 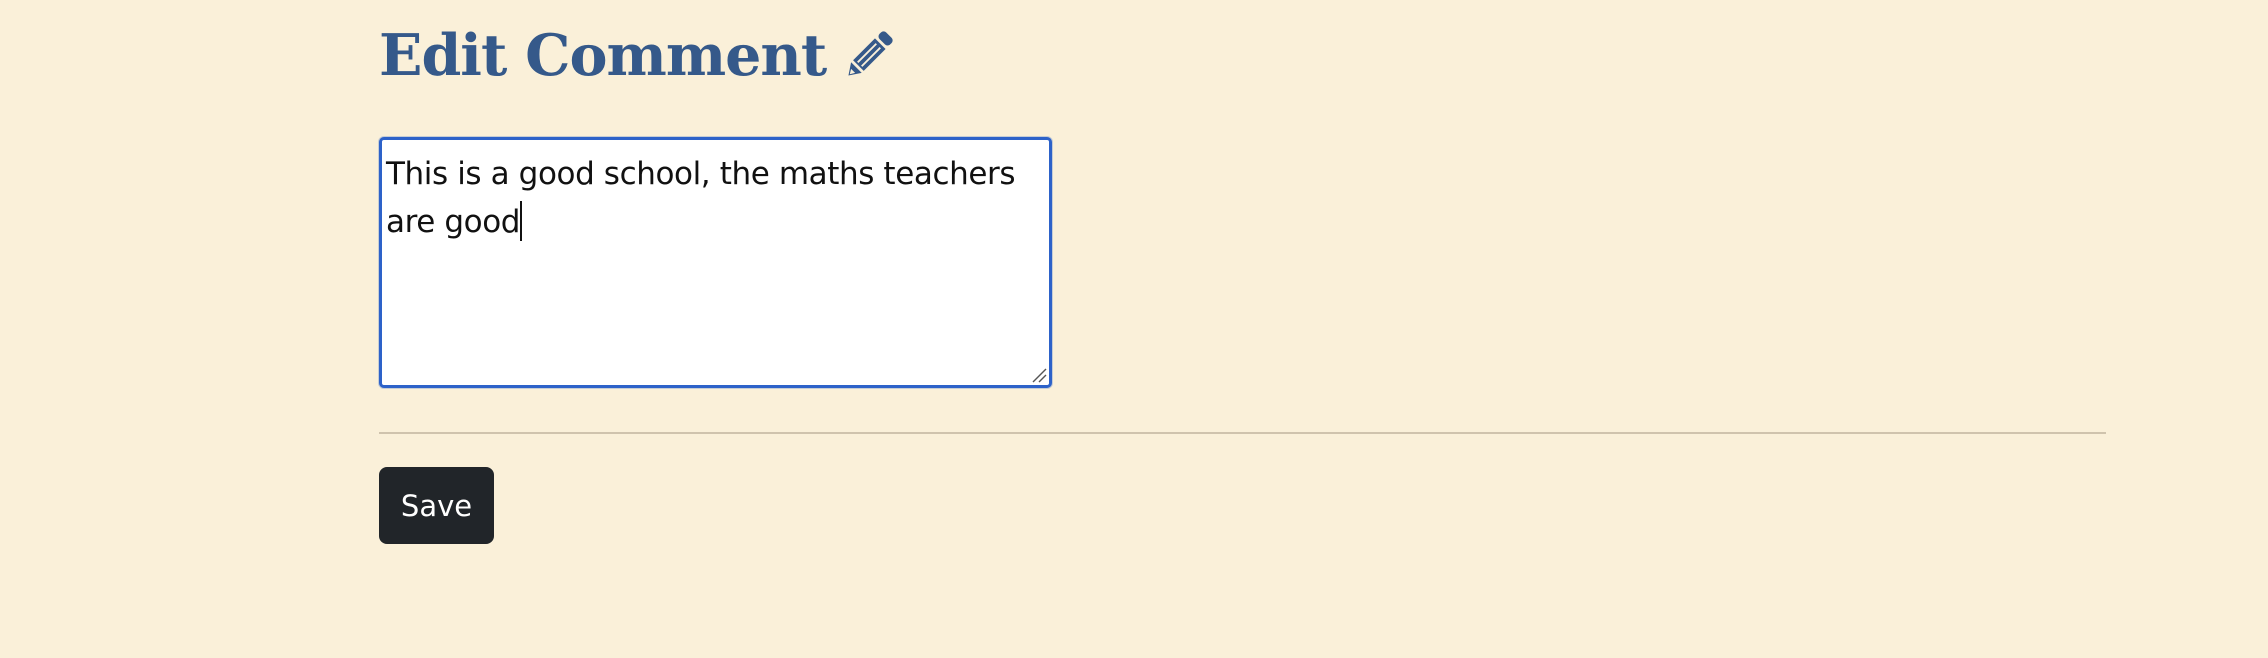 I want to click on save-button: Save, so click(x=436, y=505).